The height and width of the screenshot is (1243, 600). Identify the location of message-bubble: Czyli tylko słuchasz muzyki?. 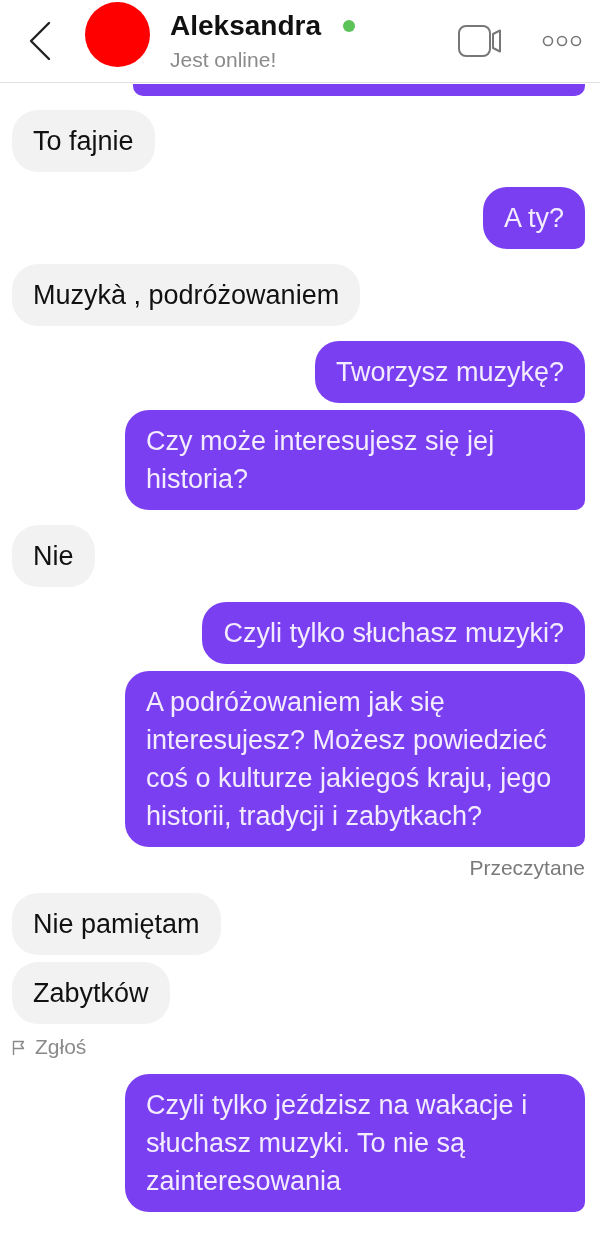
(393, 633).